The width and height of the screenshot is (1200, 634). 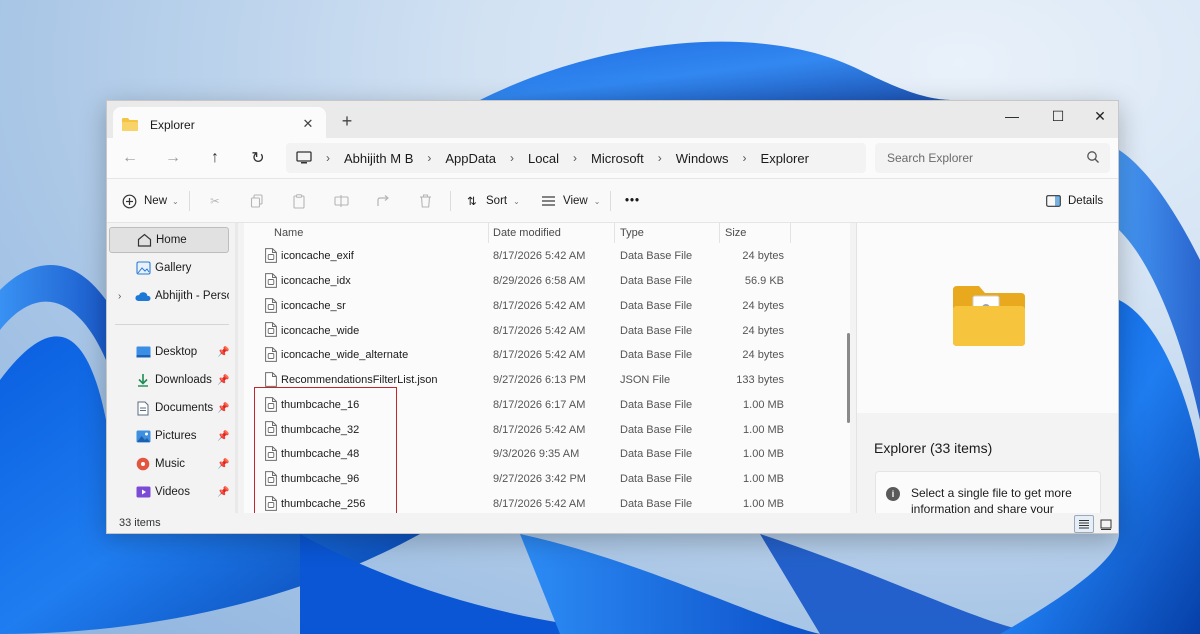 I want to click on copy-button, so click(x=257, y=201).